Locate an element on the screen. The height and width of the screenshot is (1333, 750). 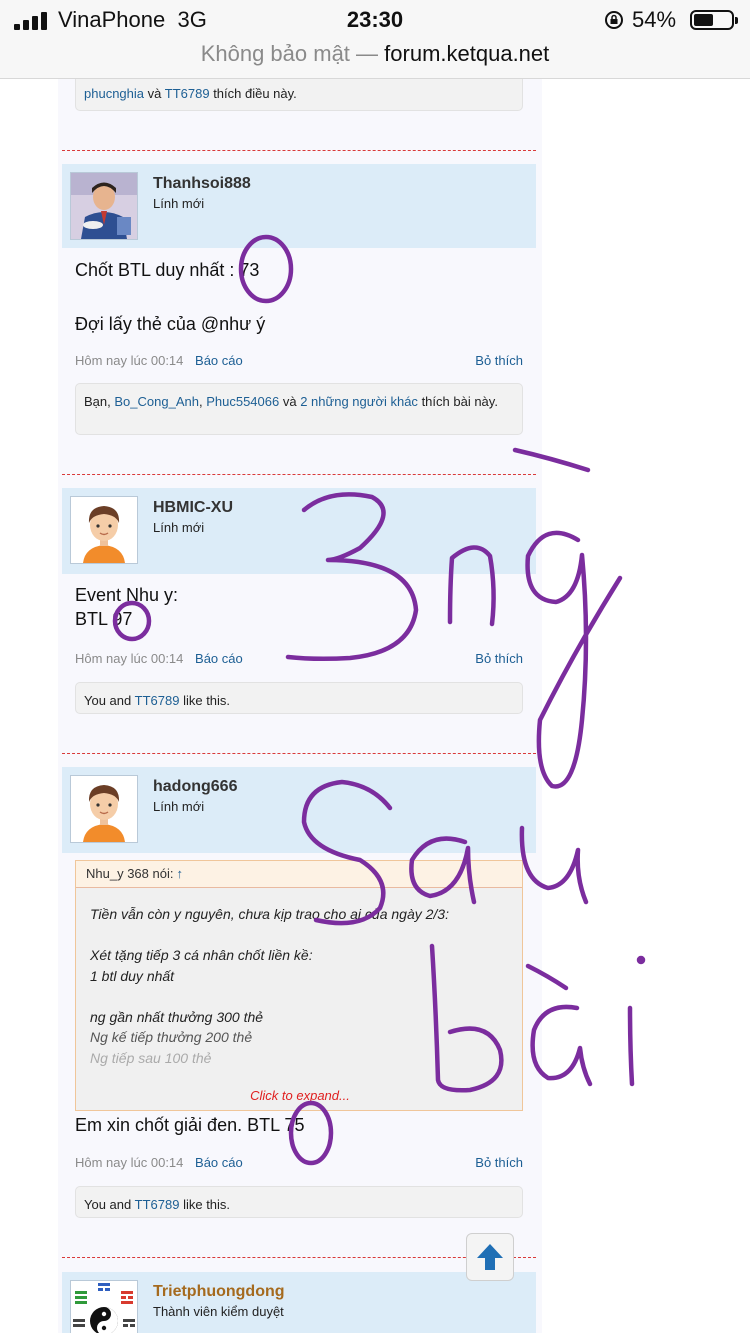
quote-line: Ng tiếp sau 100 thẻ is located at coordinates (151, 1057).